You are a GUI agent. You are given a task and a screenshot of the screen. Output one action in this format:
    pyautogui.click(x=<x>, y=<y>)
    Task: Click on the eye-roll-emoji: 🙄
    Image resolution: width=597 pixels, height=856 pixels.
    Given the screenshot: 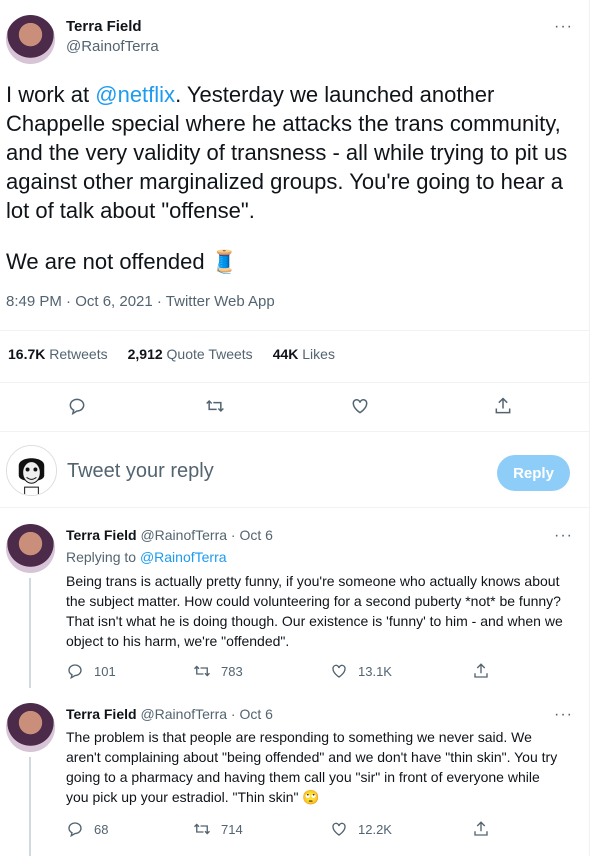 What is the action you would take?
    pyautogui.click(x=311, y=797)
    